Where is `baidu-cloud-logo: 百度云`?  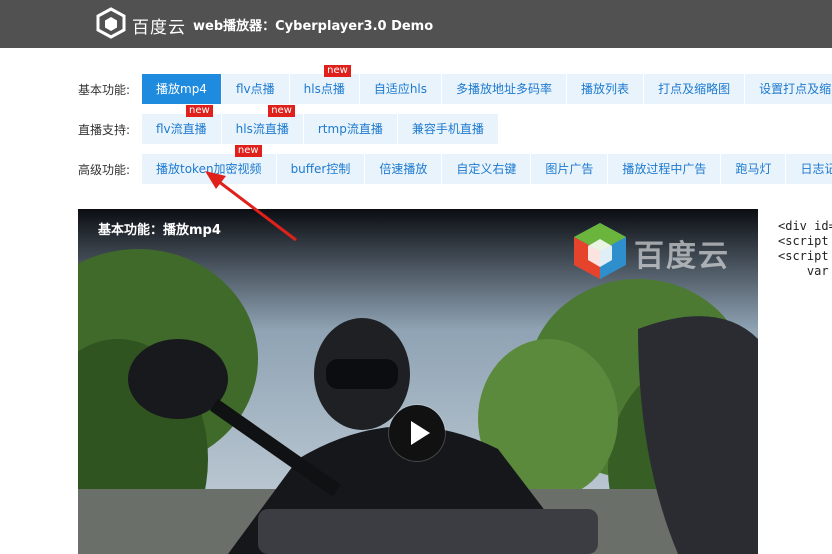
baidu-cloud-logo: 百度云 is located at coordinates (141, 25).